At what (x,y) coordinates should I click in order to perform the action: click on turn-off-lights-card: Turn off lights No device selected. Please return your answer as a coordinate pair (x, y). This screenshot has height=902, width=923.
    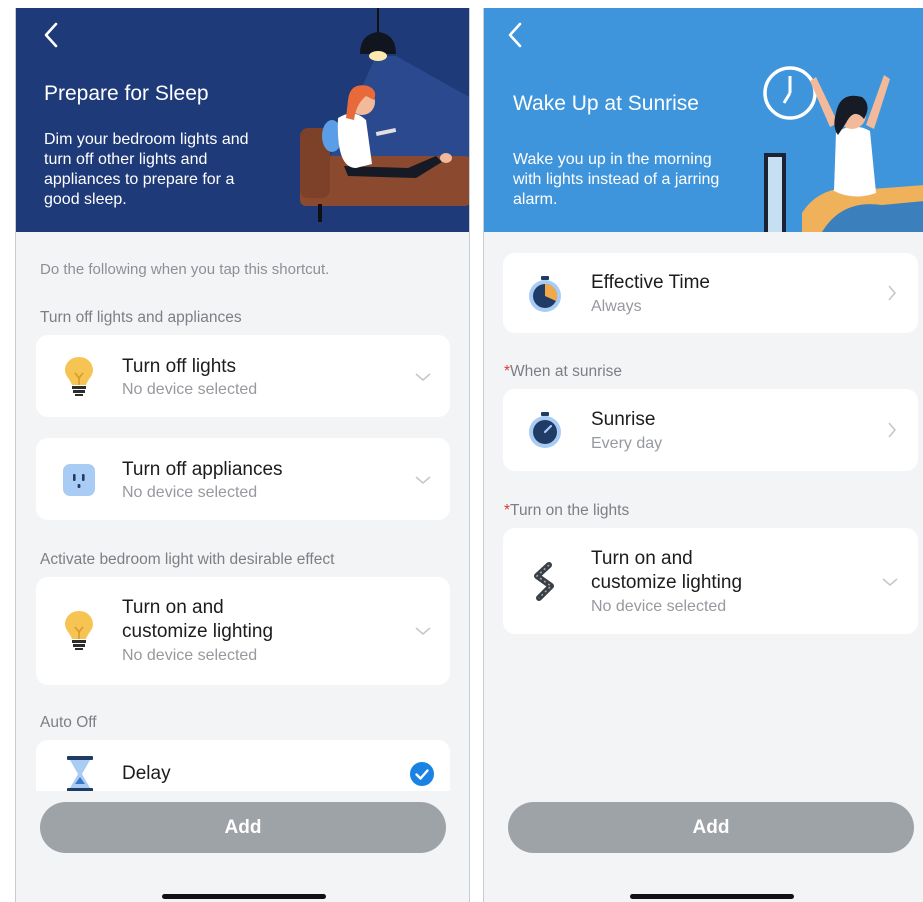
    Looking at the image, I should click on (243, 376).